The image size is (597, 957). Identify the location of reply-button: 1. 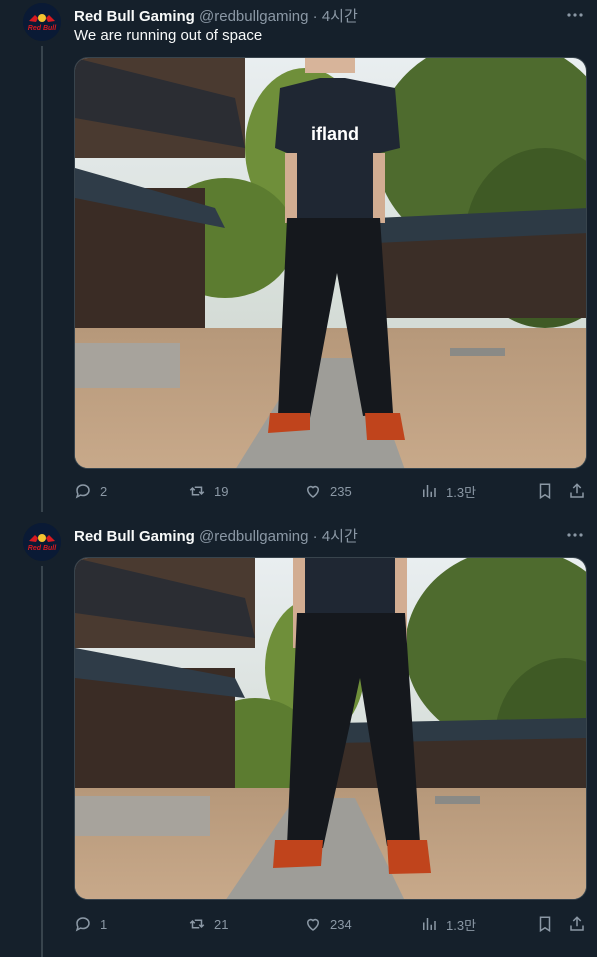
(90, 924).